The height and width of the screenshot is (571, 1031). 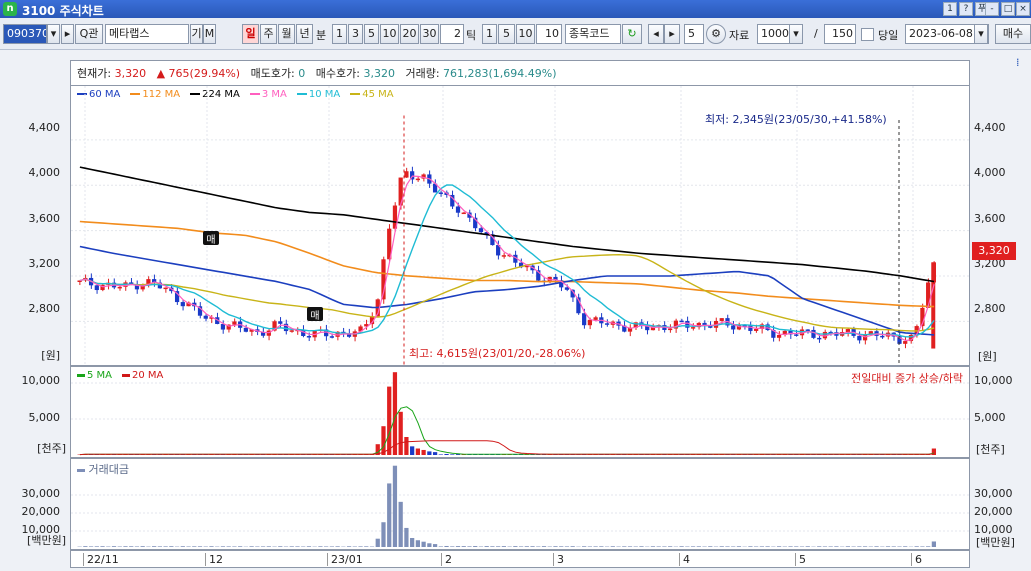 I want to click on x-tick-label: 23/01, so click(x=345, y=559).